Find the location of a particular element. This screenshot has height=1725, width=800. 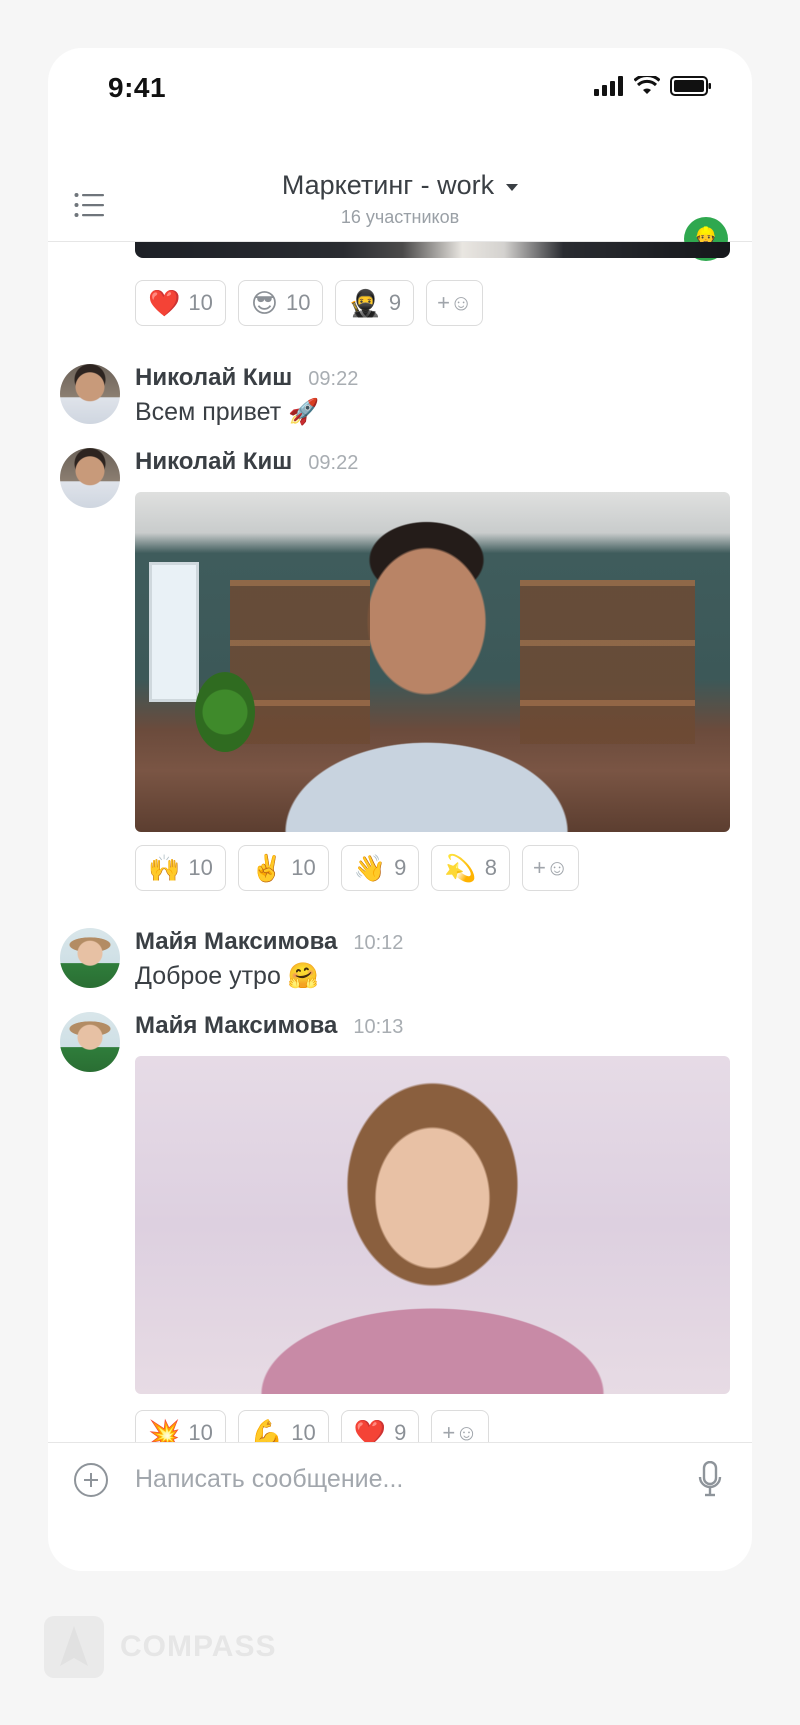

reaction-sunglasses: 😎 10 is located at coordinates (280, 303).